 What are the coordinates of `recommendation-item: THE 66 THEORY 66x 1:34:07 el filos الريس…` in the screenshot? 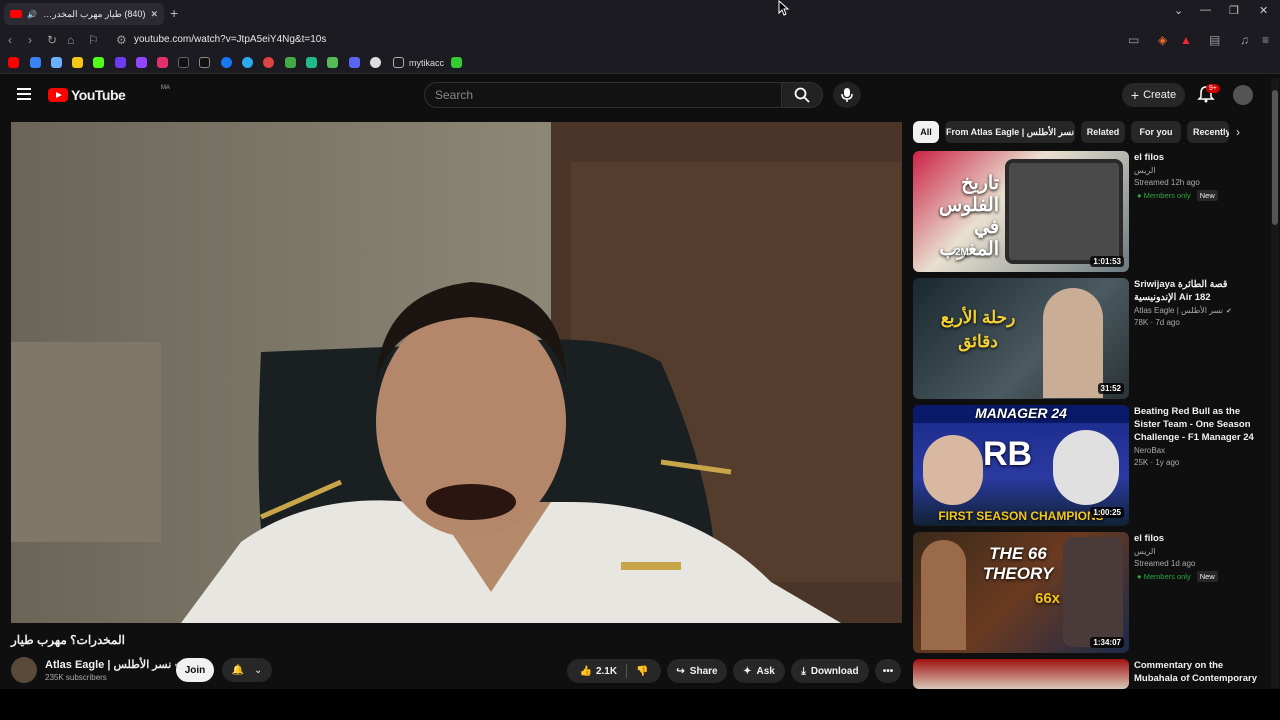 It's located at (1090, 592).